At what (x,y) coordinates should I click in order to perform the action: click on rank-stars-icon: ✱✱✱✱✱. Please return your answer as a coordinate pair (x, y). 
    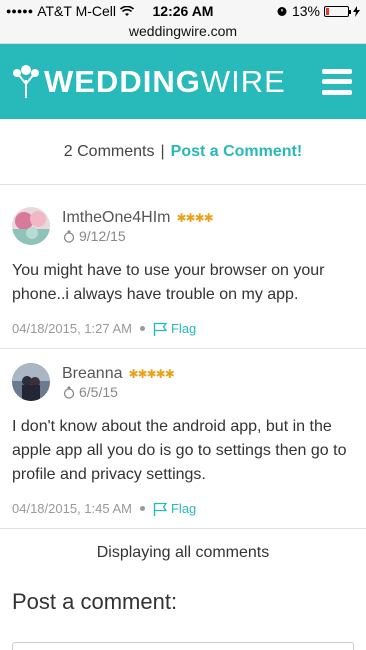
    Looking at the image, I should click on (151, 373).